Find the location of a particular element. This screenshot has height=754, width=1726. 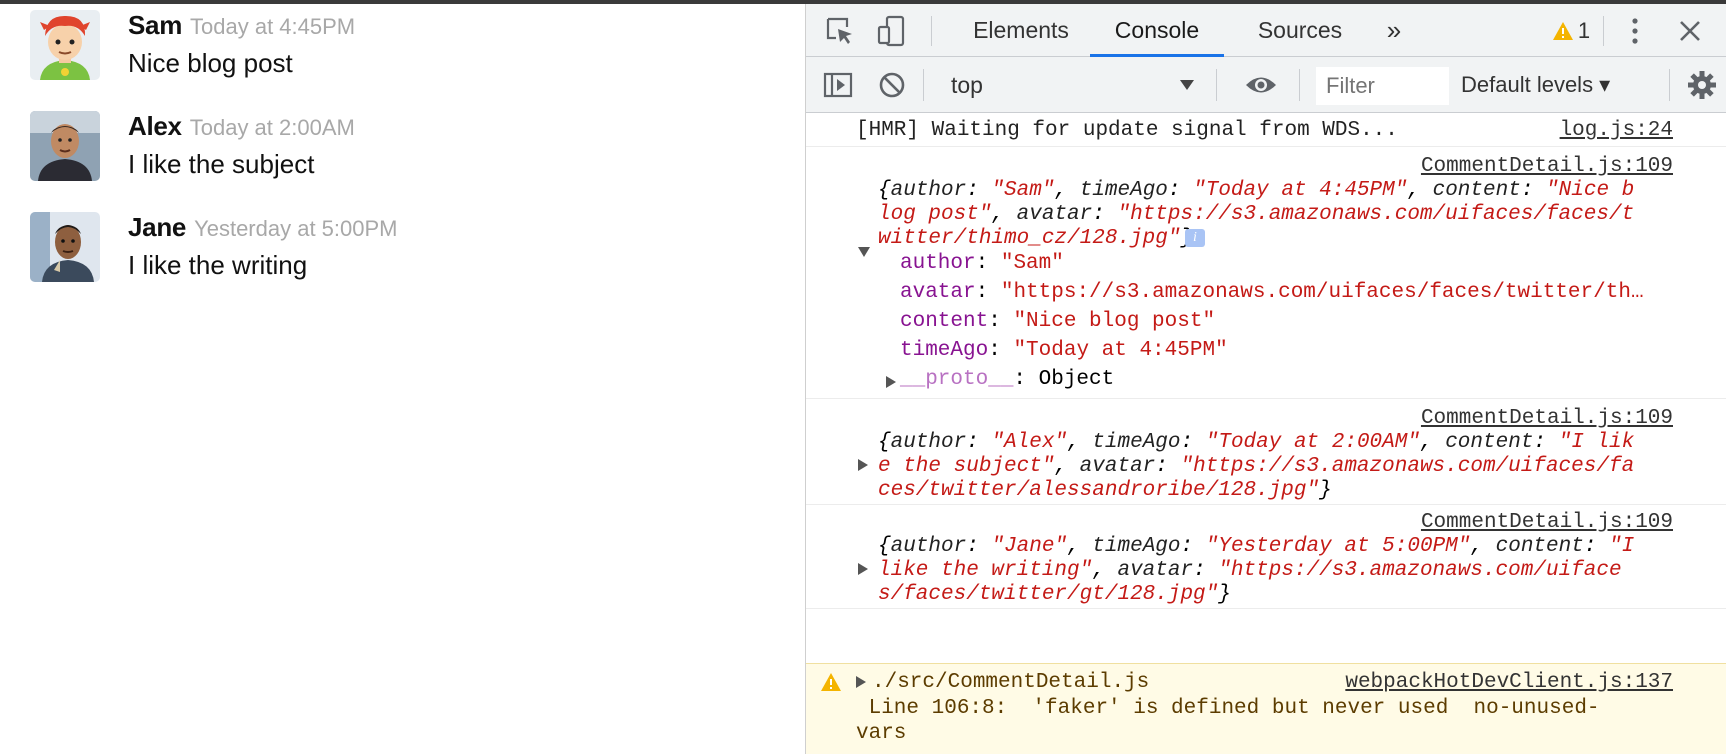

live-expression-eye-icon is located at coordinates (1261, 85).